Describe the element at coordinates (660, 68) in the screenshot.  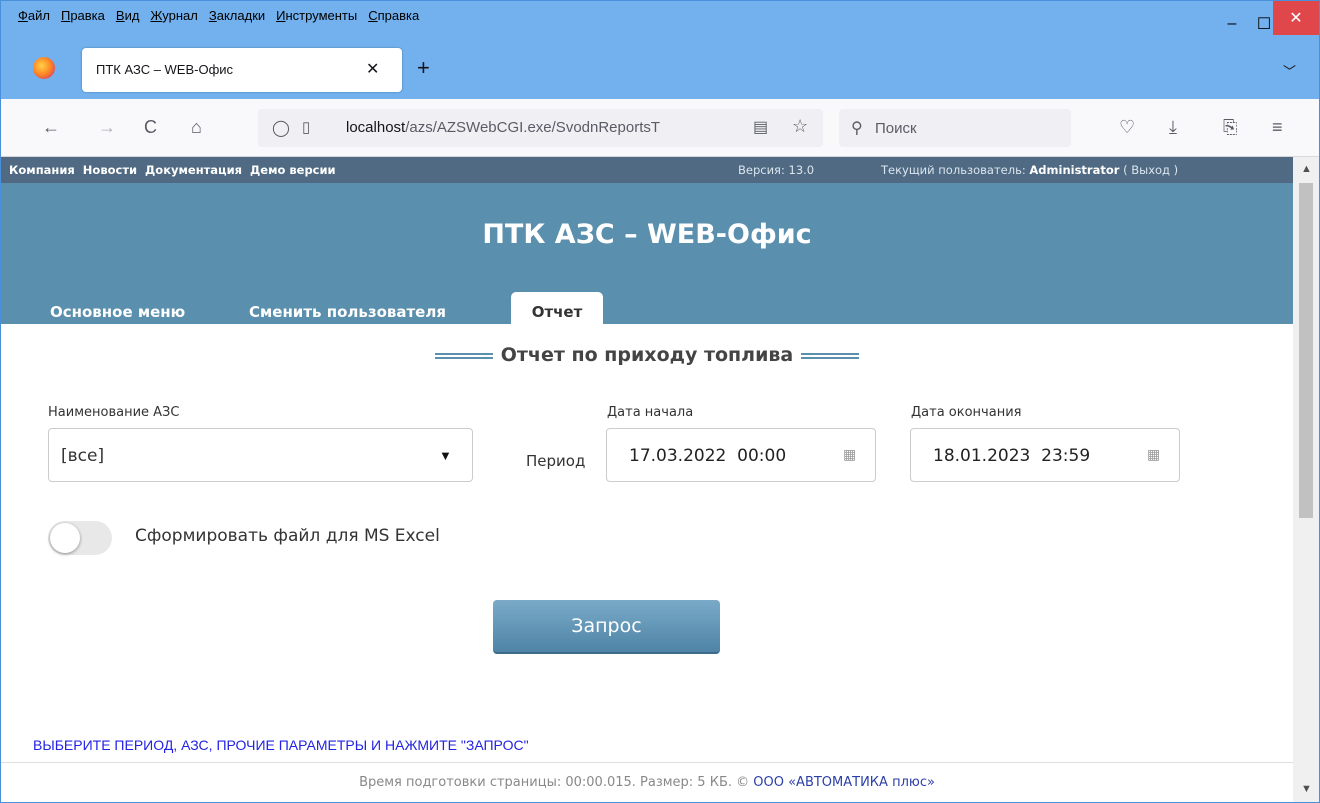
I see `tab-strip: ПТК АЗС – WEB-Офис ✕ + ﹀` at that location.